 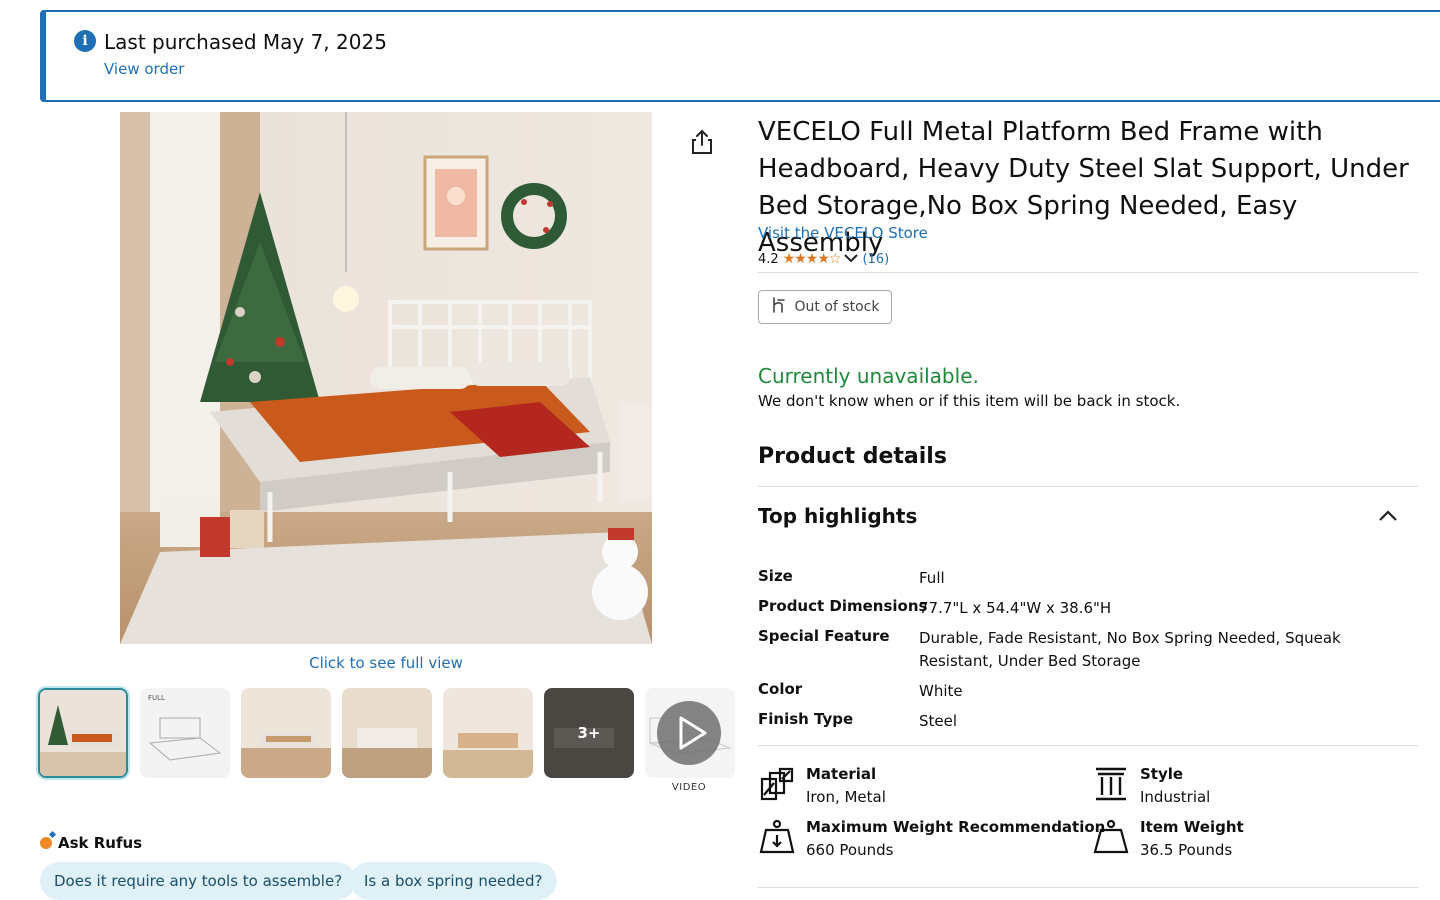 What do you see at coordinates (868, 376) in the screenshot?
I see `availability-status: Currently unavailable.` at bounding box center [868, 376].